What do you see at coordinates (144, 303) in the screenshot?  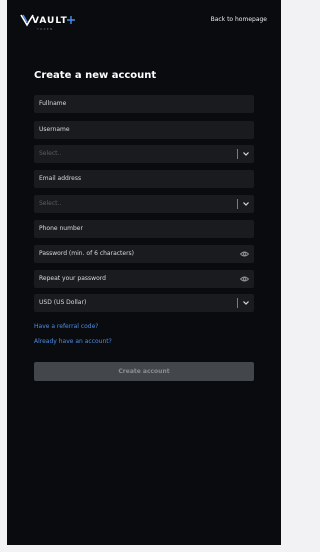 I see `currency-select: USD (US Dollar)` at bounding box center [144, 303].